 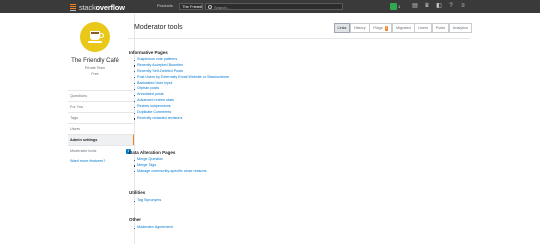 I want to click on help-icon: ?, so click(x=451, y=6).